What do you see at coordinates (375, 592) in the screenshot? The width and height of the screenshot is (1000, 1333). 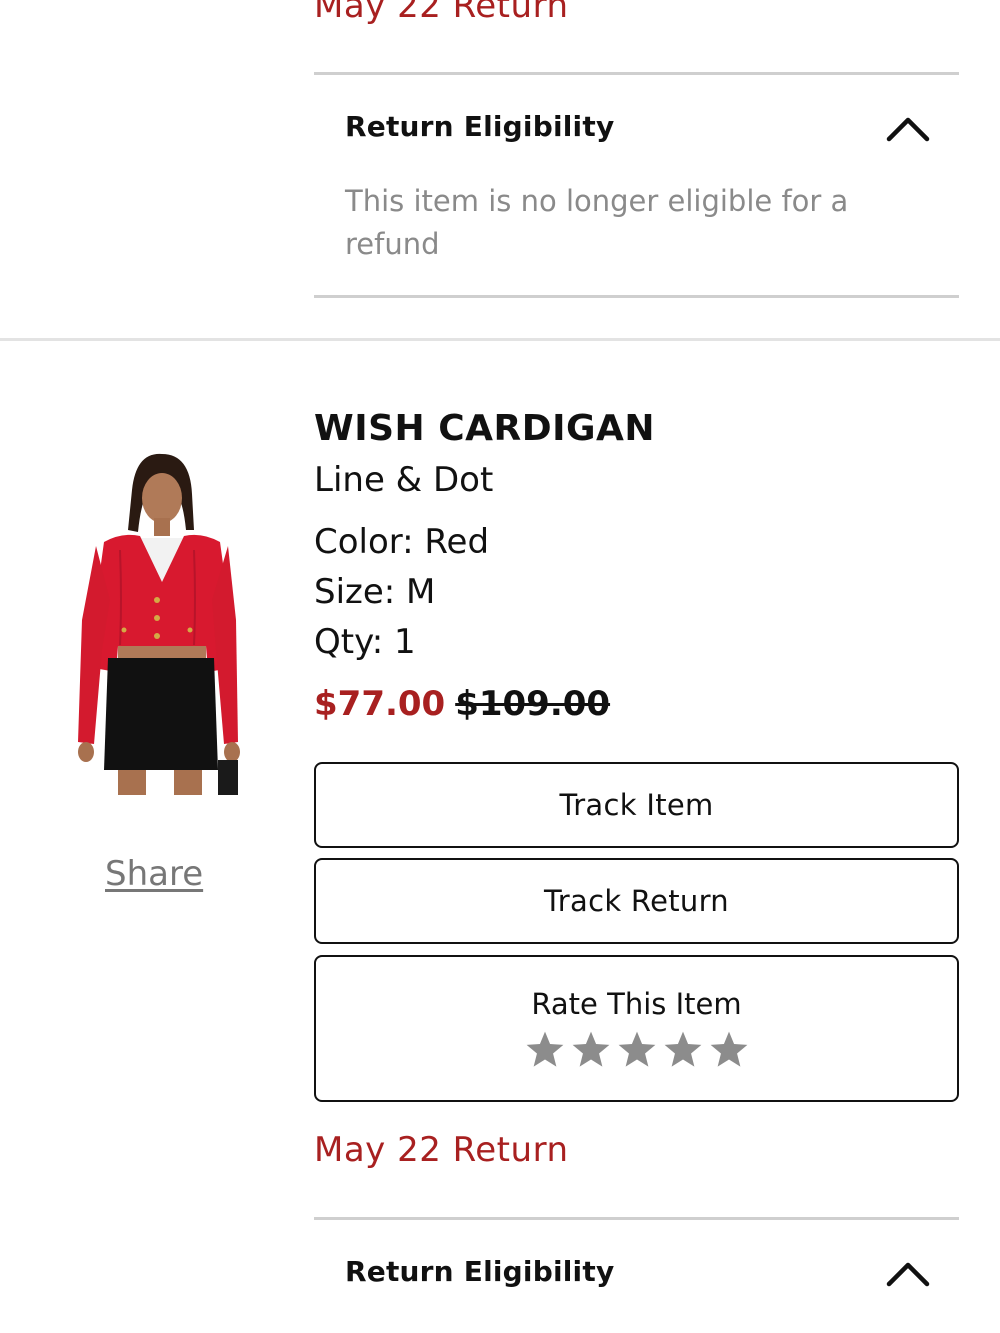 I see `product-size: Size: M` at bounding box center [375, 592].